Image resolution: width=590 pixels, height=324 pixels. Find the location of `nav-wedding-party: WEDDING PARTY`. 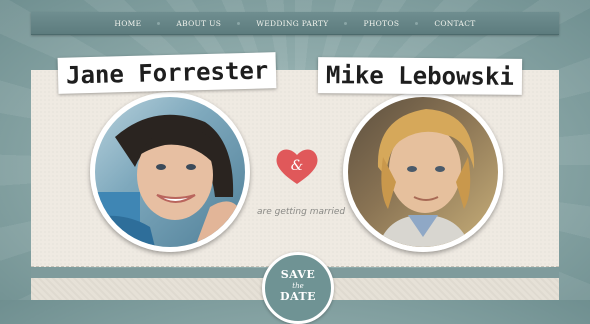

nav-wedding-party: WEDDING PARTY is located at coordinates (292, 23).